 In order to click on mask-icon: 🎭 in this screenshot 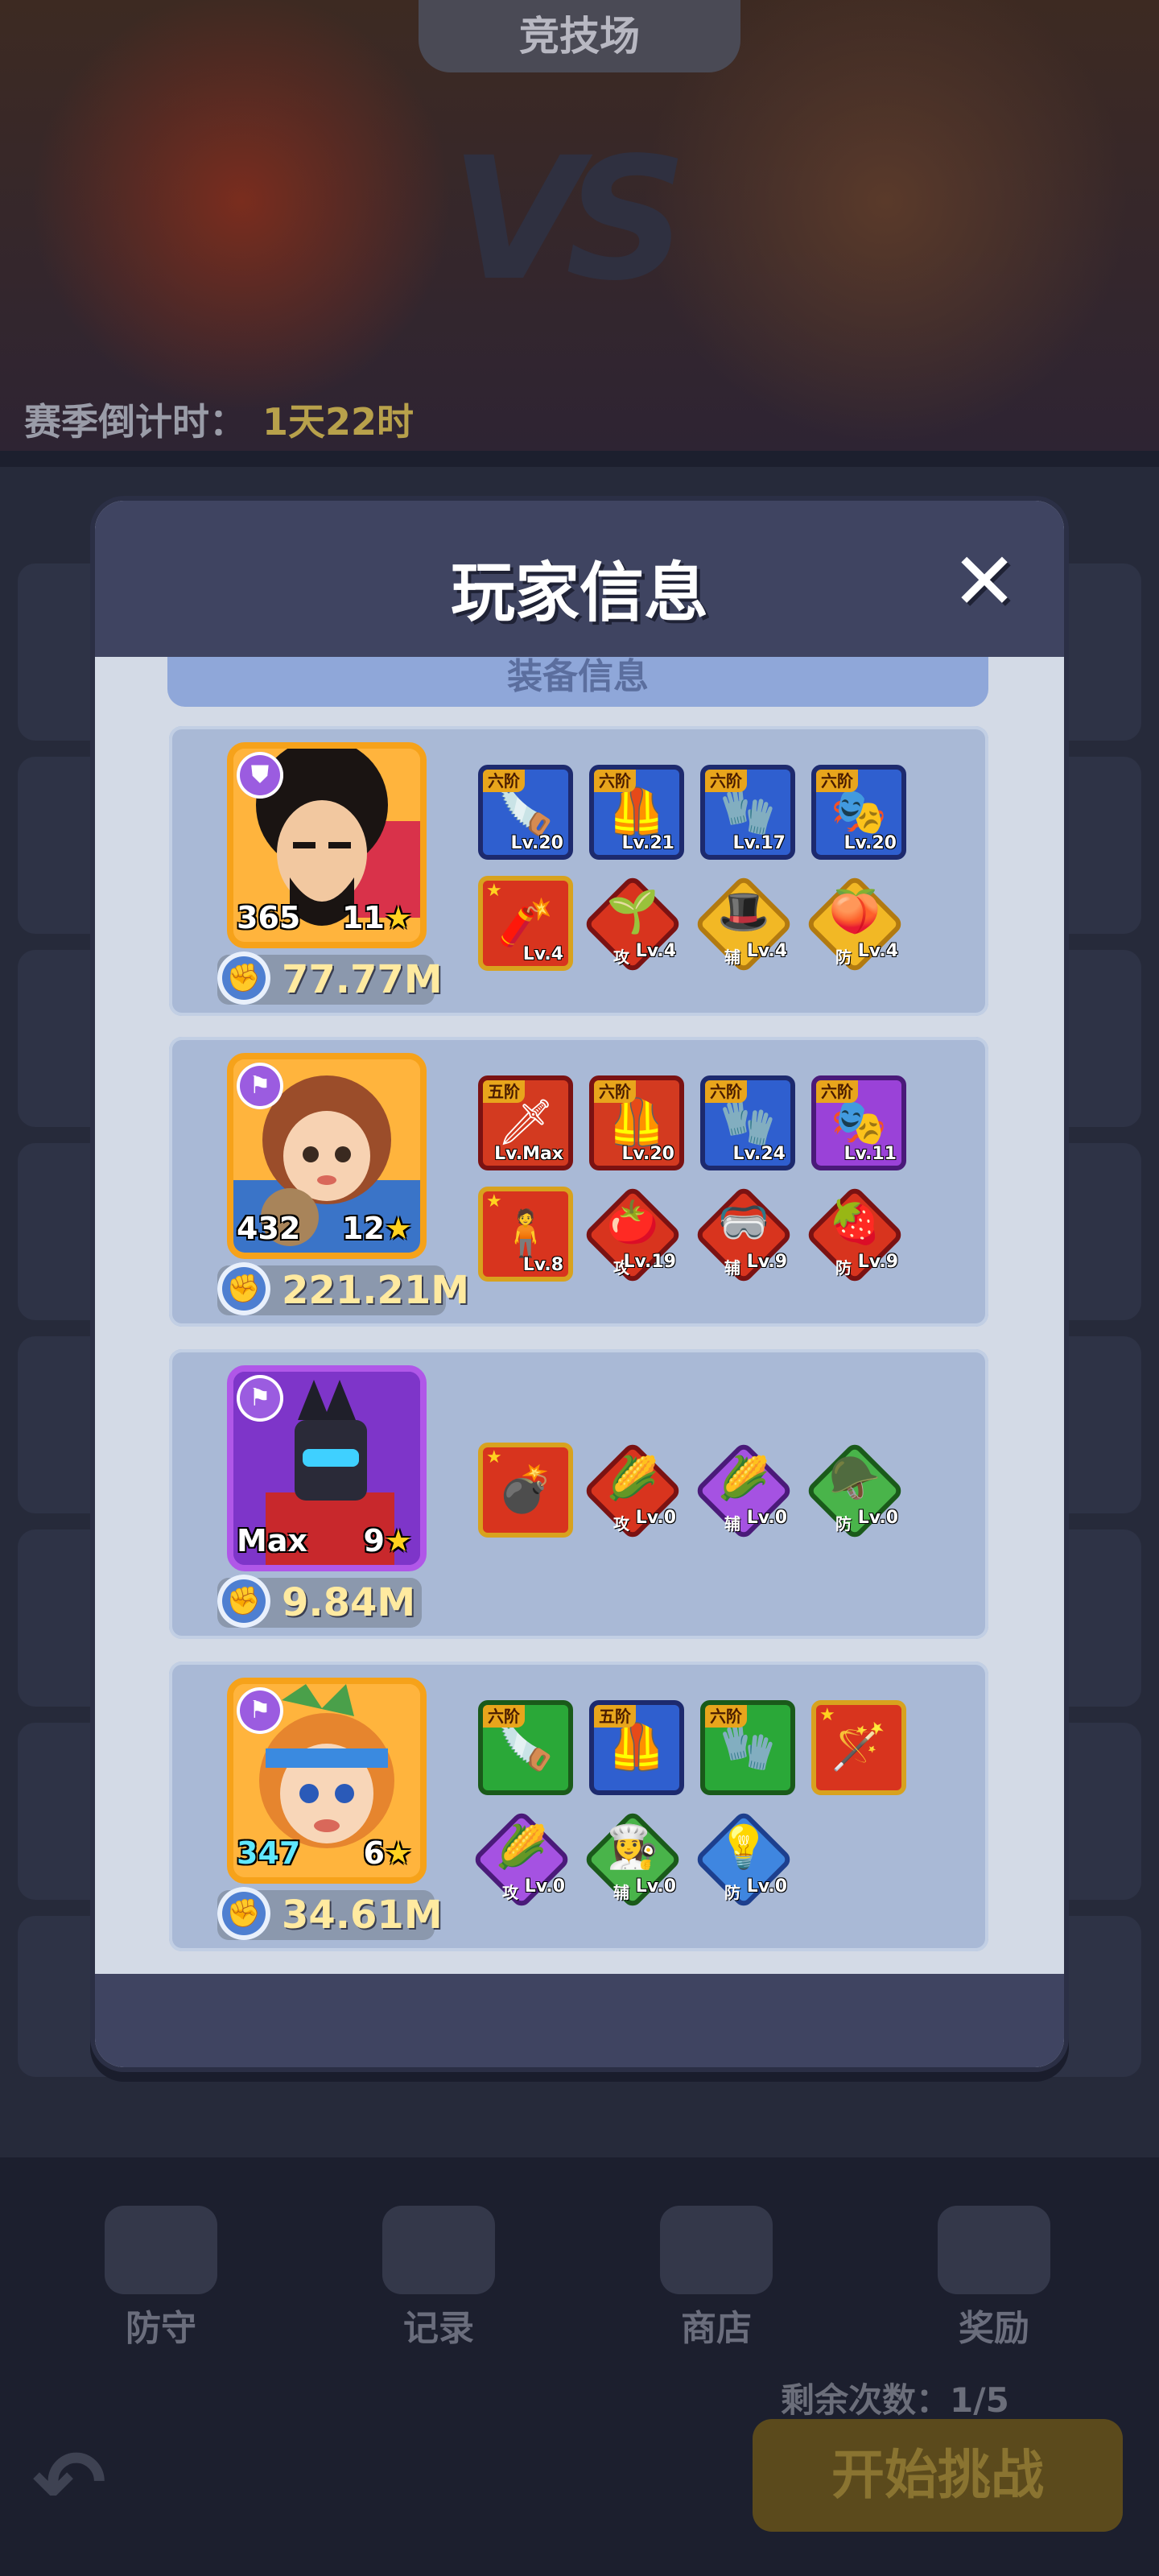, I will do `click(859, 1122)`.